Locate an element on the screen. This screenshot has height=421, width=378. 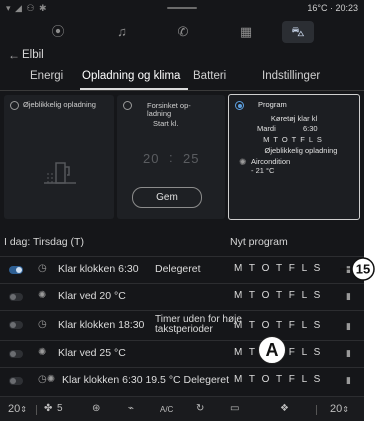
today-label: I dag: Tirsdag (T) is located at coordinates (44, 242).